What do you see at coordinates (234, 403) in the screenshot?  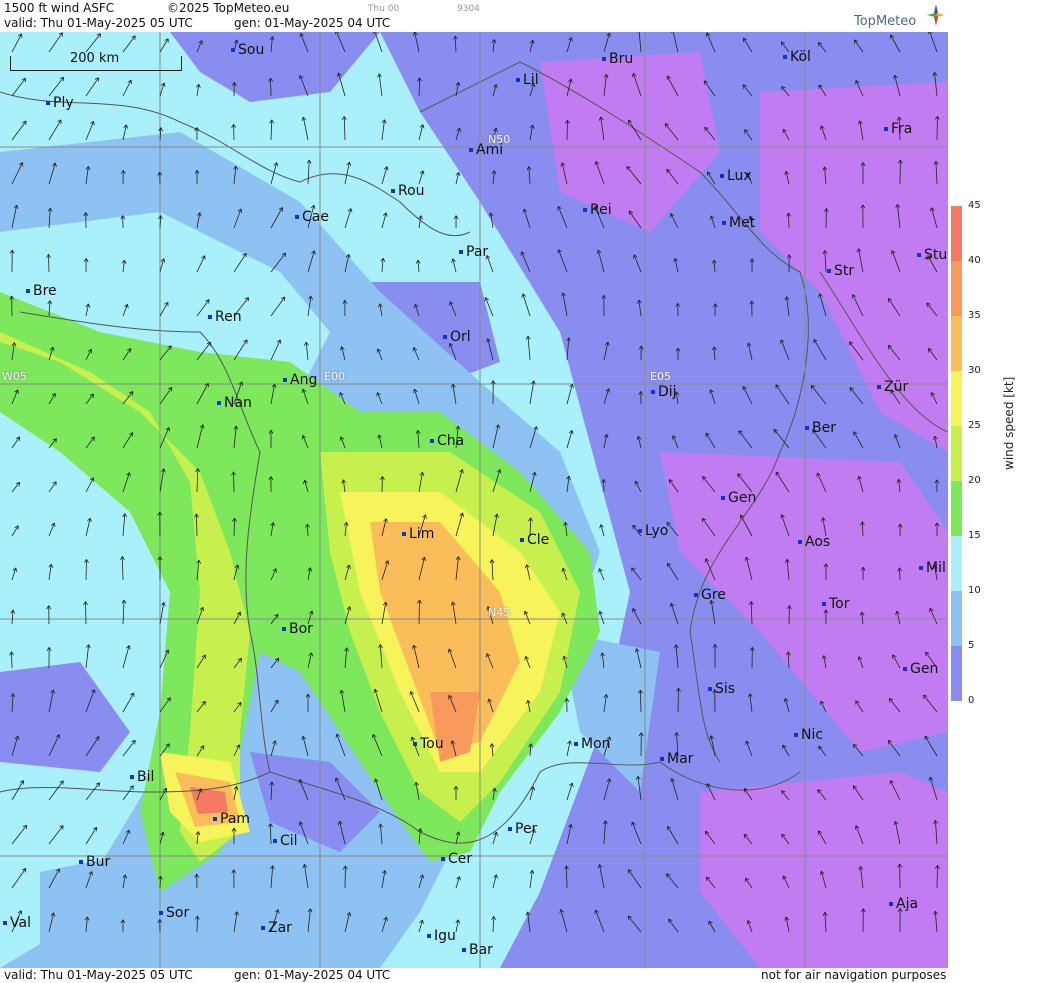 I see `city-label: Nan` at bounding box center [234, 403].